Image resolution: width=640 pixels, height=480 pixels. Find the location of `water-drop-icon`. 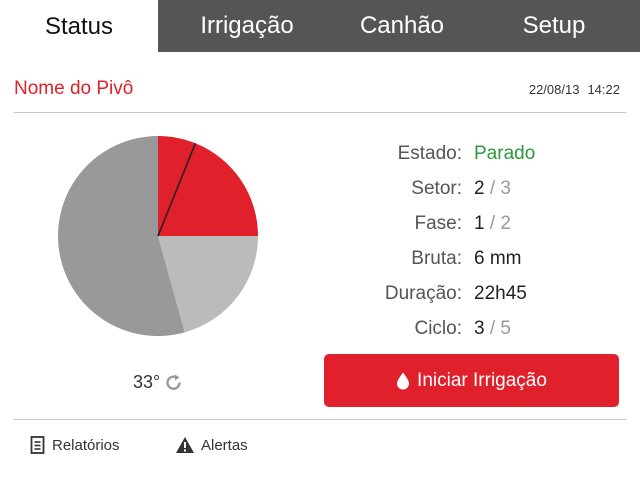

water-drop-icon is located at coordinates (403, 380).